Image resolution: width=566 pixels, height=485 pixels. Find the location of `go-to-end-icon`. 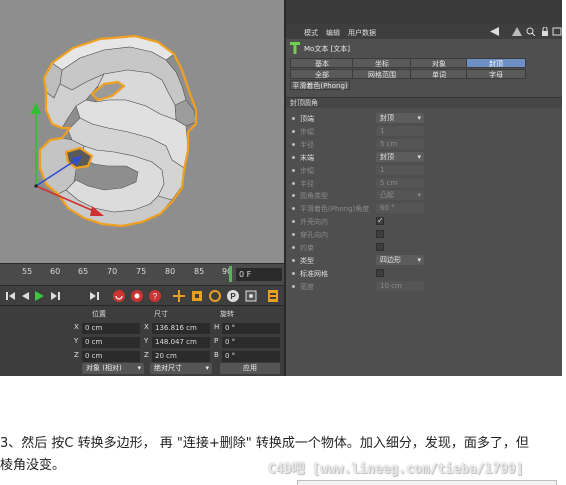

go-to-end-icon is located at coordinates (95, 296).